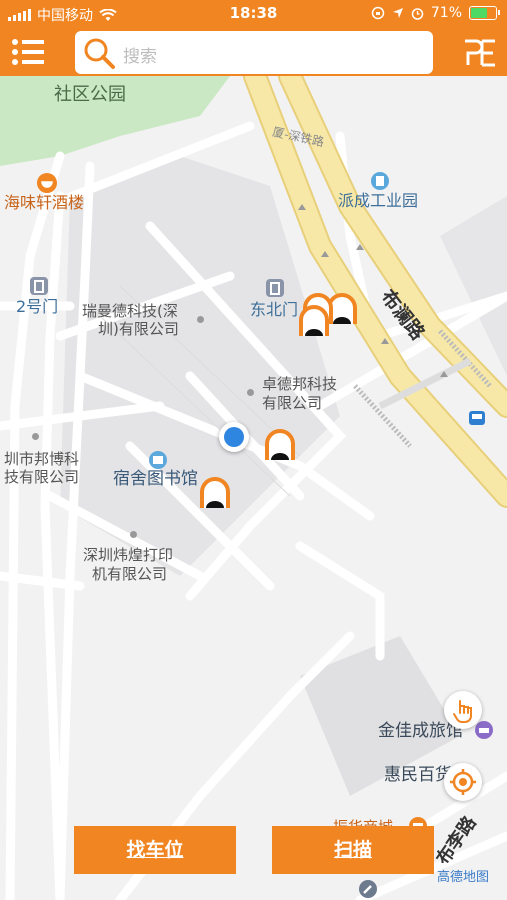  Describe the element at coordinates (300, 384) in the screenshot. I see `map-label-company2-line1: 卓德邦科技` at that location.